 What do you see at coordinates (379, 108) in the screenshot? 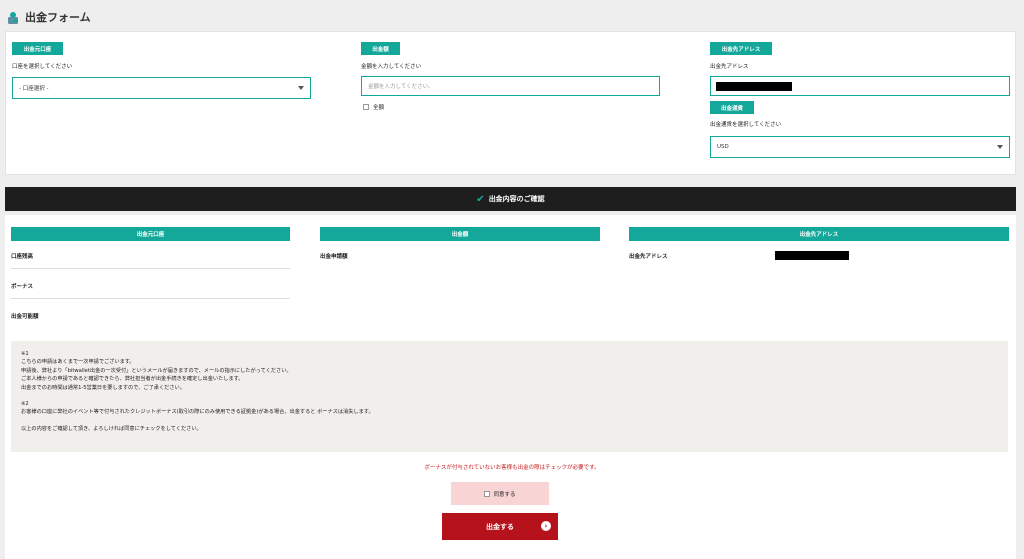
I see `all-amount-label: 全額` at bounding box center [379, 108].